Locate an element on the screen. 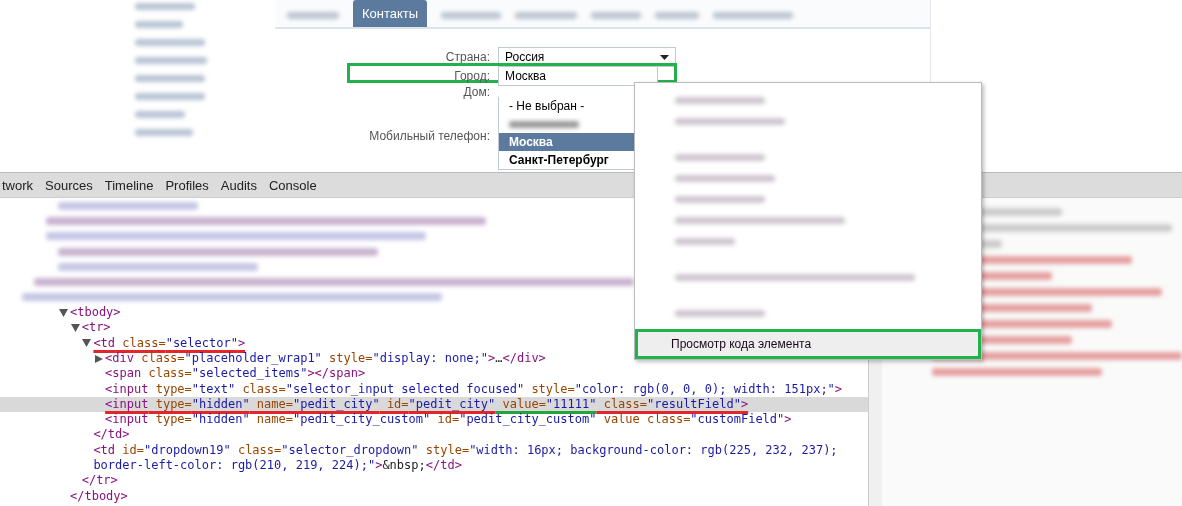 This screenshot has width=1182, height=506. devtools-tab: Sources is located at coordinates (69, 185).